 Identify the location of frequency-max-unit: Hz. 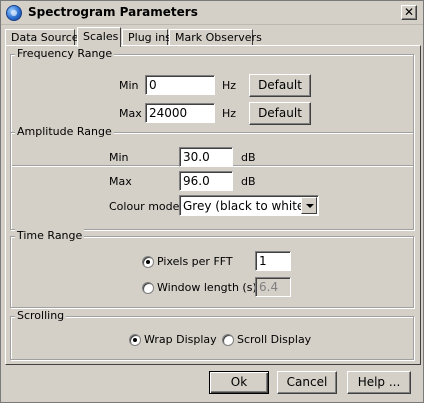
(229, 113).